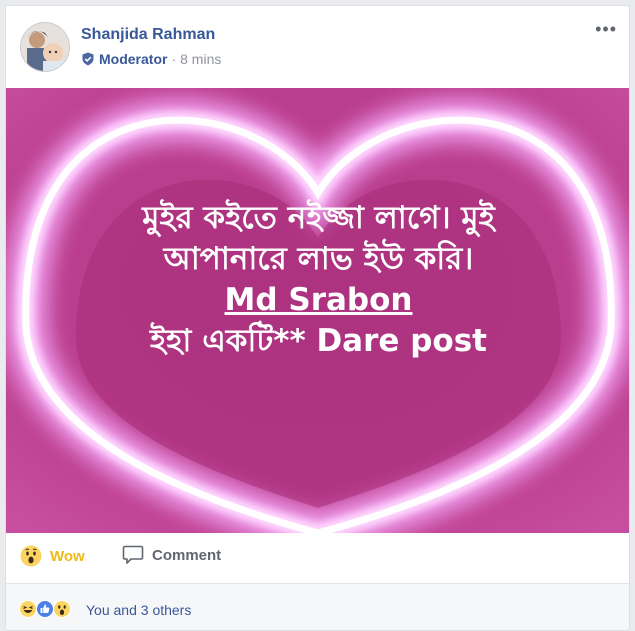 The width and height of the screenshot is (635, 631). What do you see at coordinates (318, 218) in the screenshot?
I see `caption-line-1: মুইর কইতে নইজ্জা লাগে। মুই` at bounding box center [318, 218].